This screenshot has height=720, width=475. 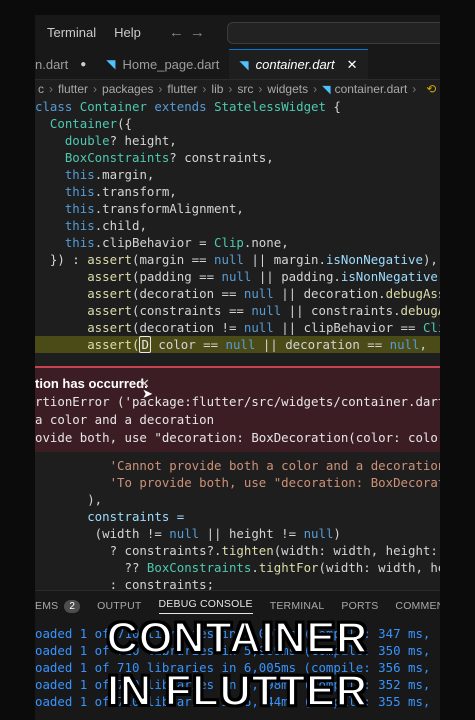 I want to click on breadcrumb-item: container.dart, so click(x=371, y=89).